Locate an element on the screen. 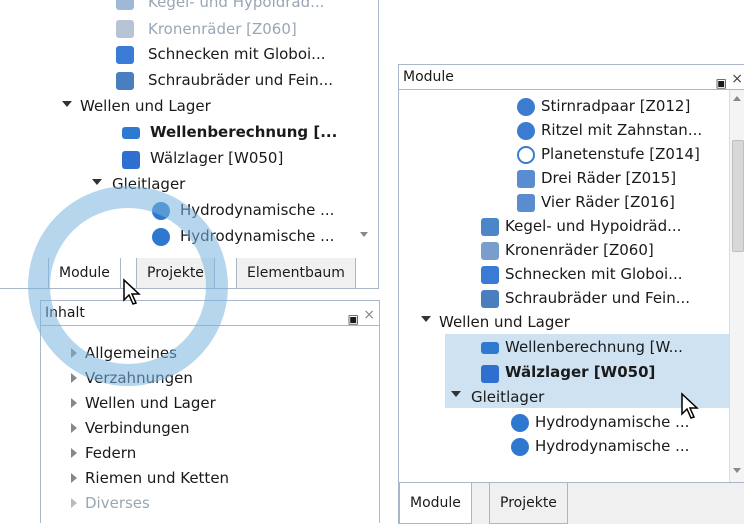 This screenshot has height=524, width=744. right-panel-title: Module is located at coordinates (428, 77).